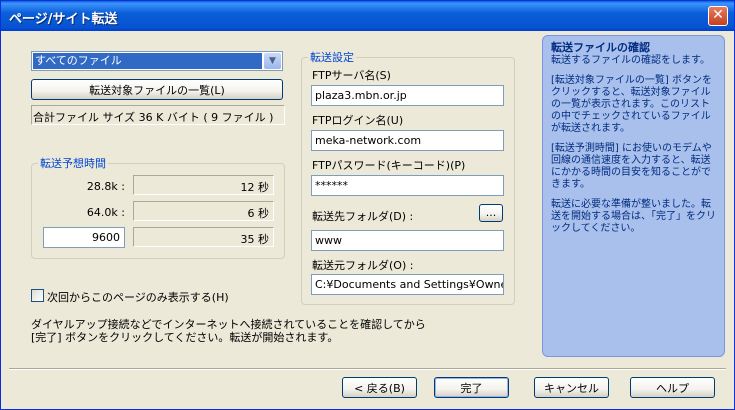 The height and width of the screenshot is (410, 735). Describe the element at coordinates (84, 237) in the screenshot. I see `custom-speed-input: 9600` at that location.